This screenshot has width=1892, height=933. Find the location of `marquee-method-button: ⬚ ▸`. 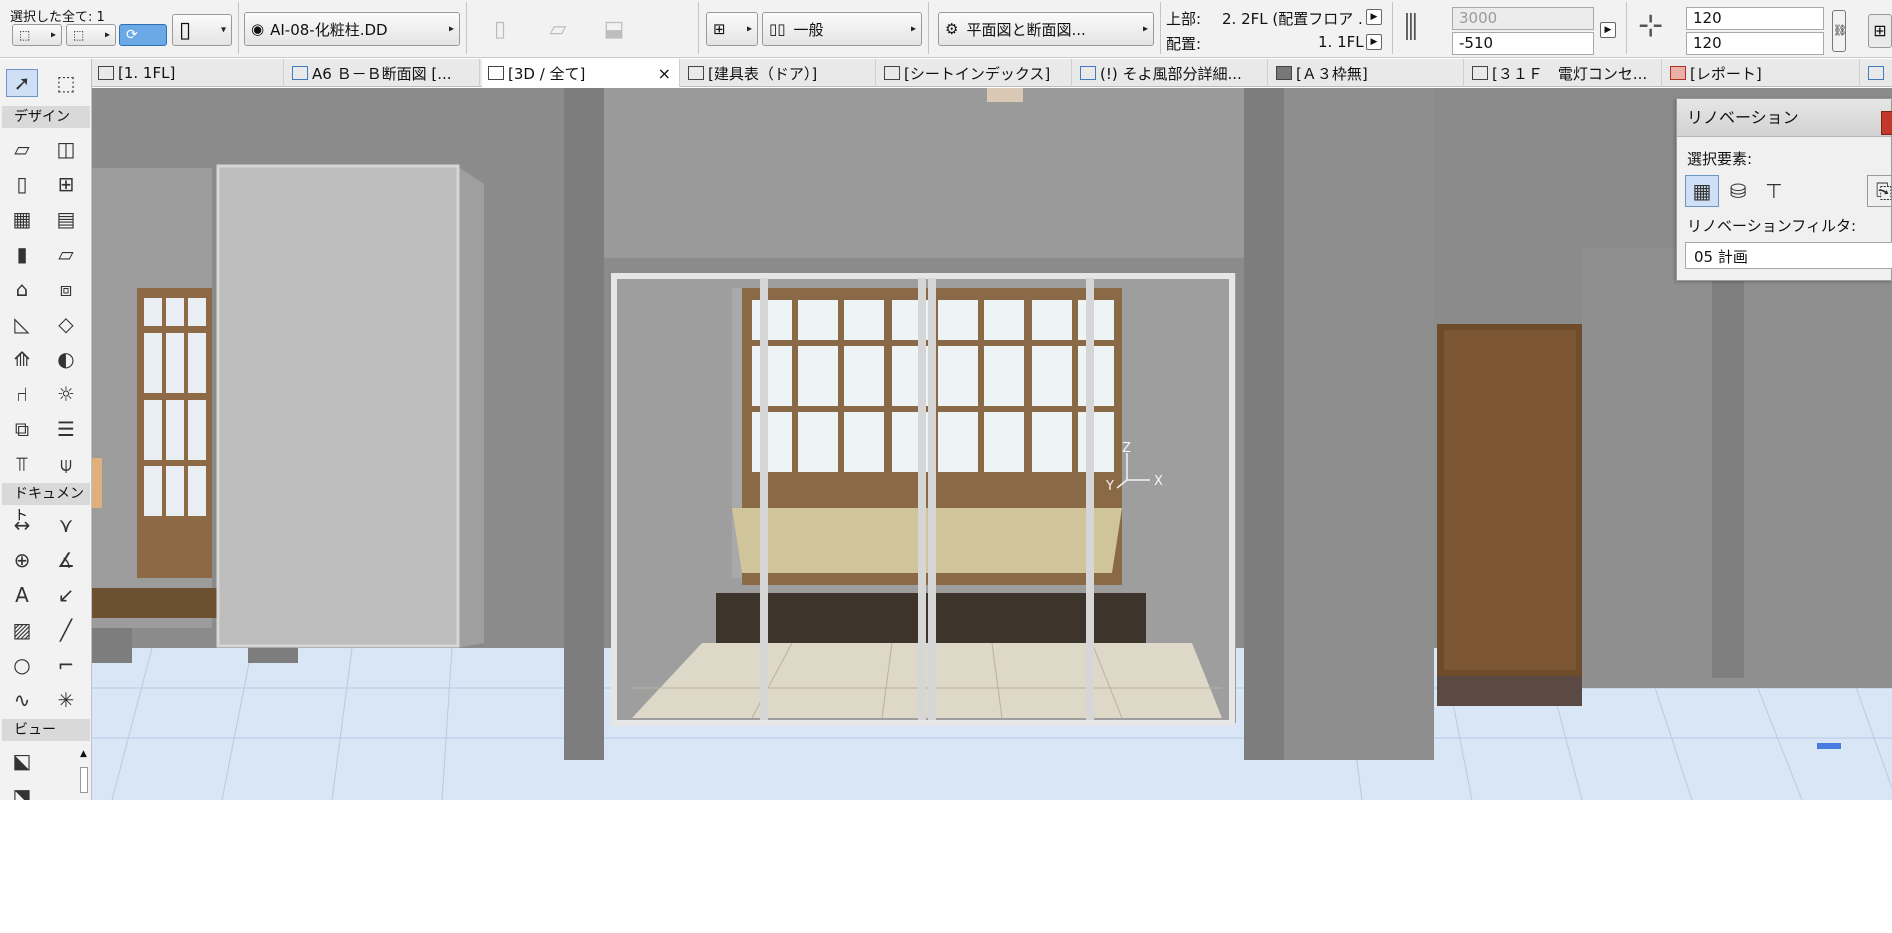

marquee-method-button: ⬚ ▸ is located at coordinates (91, 35).